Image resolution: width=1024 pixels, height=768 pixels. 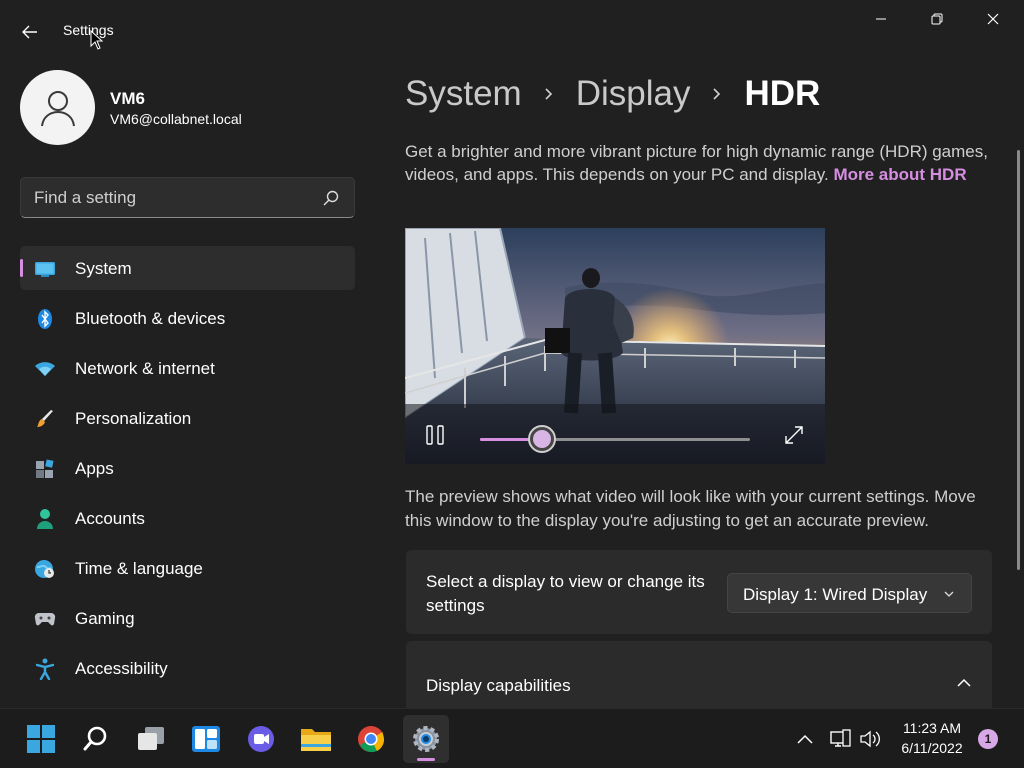 I want to click on display-capabilities-card: Display capabilities, so click(x=699, y=676).